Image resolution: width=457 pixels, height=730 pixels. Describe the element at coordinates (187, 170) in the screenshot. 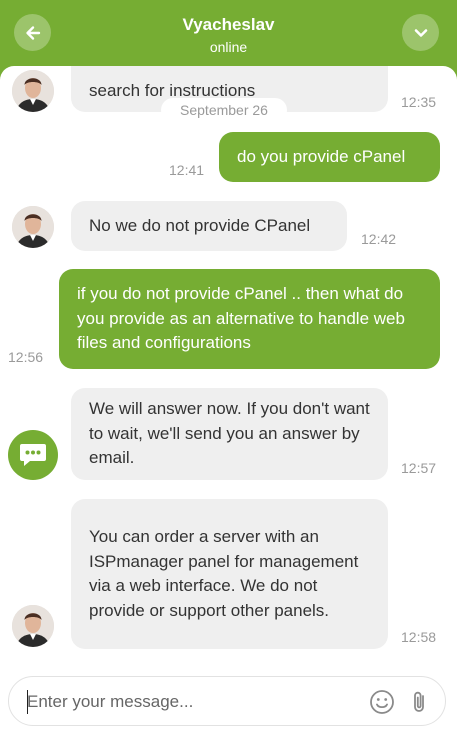

I see `message-time: 12:41` at that location.